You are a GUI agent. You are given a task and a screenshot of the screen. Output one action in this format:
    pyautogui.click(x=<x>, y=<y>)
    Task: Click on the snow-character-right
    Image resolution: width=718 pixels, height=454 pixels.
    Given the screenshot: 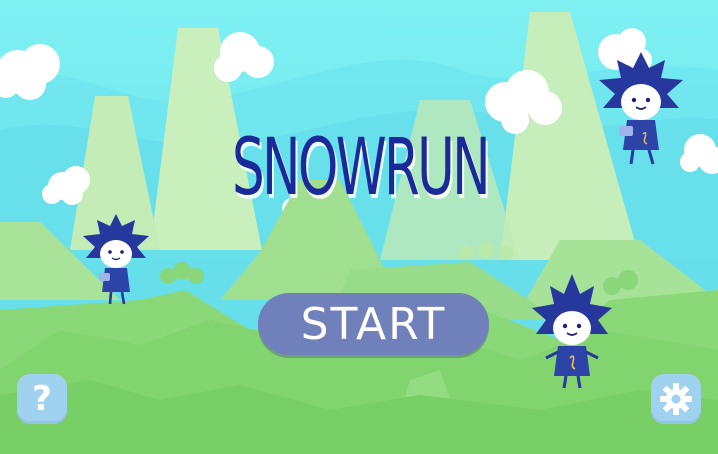 What is the action you would take?
    pyautogui.click(x=572, y=331)
    